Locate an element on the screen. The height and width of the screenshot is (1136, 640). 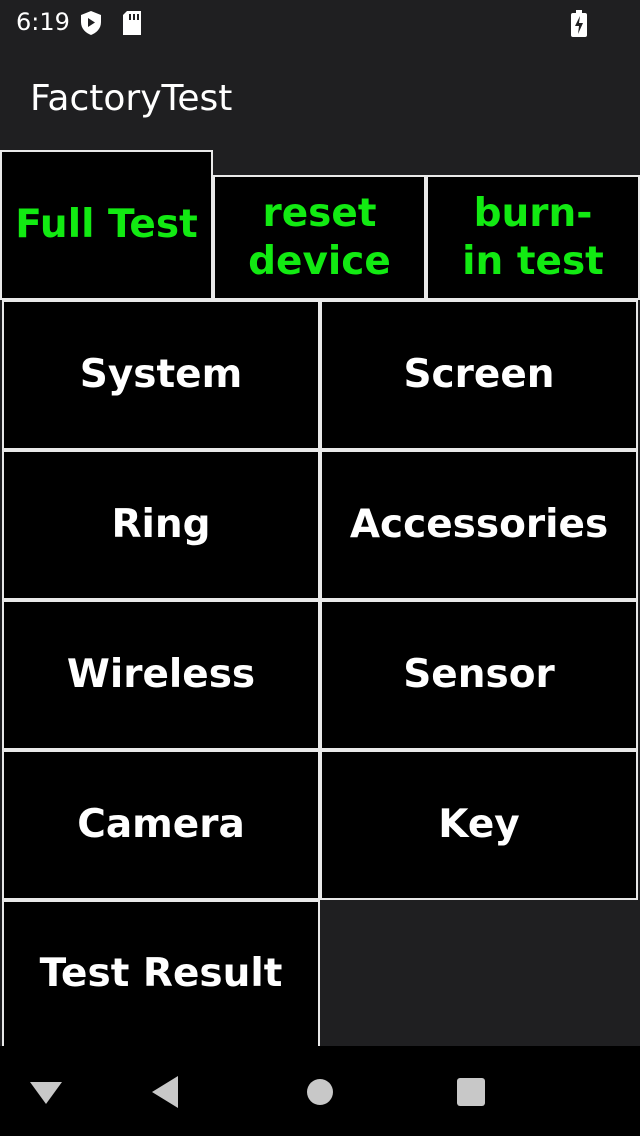
test-result-label: Test Result is located at coordinates (161, 973).